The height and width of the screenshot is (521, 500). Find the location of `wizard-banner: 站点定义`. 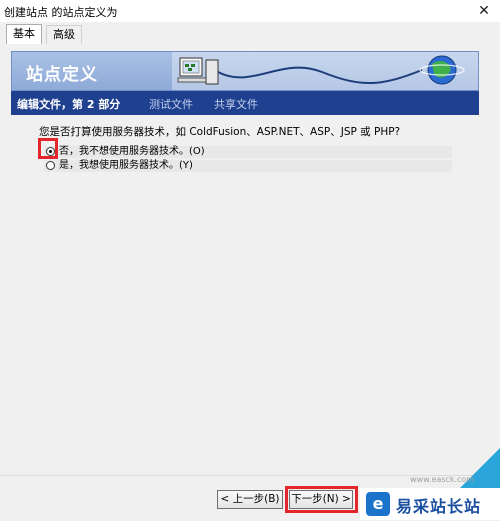

wizard-banner: 站点定义 is located at coordinates (245, 71).